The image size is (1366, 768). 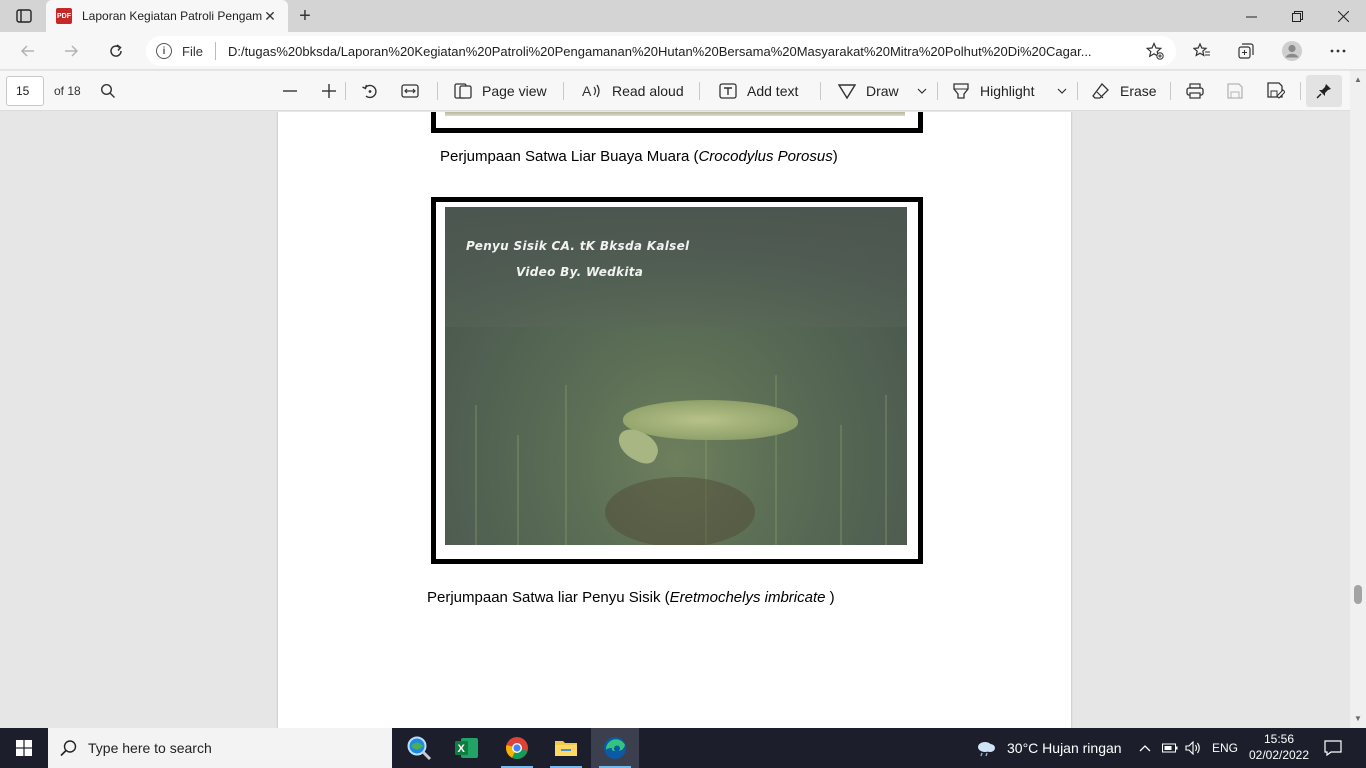 I want to click on highlight-options-dropdown, so click(x=1062, y=91).